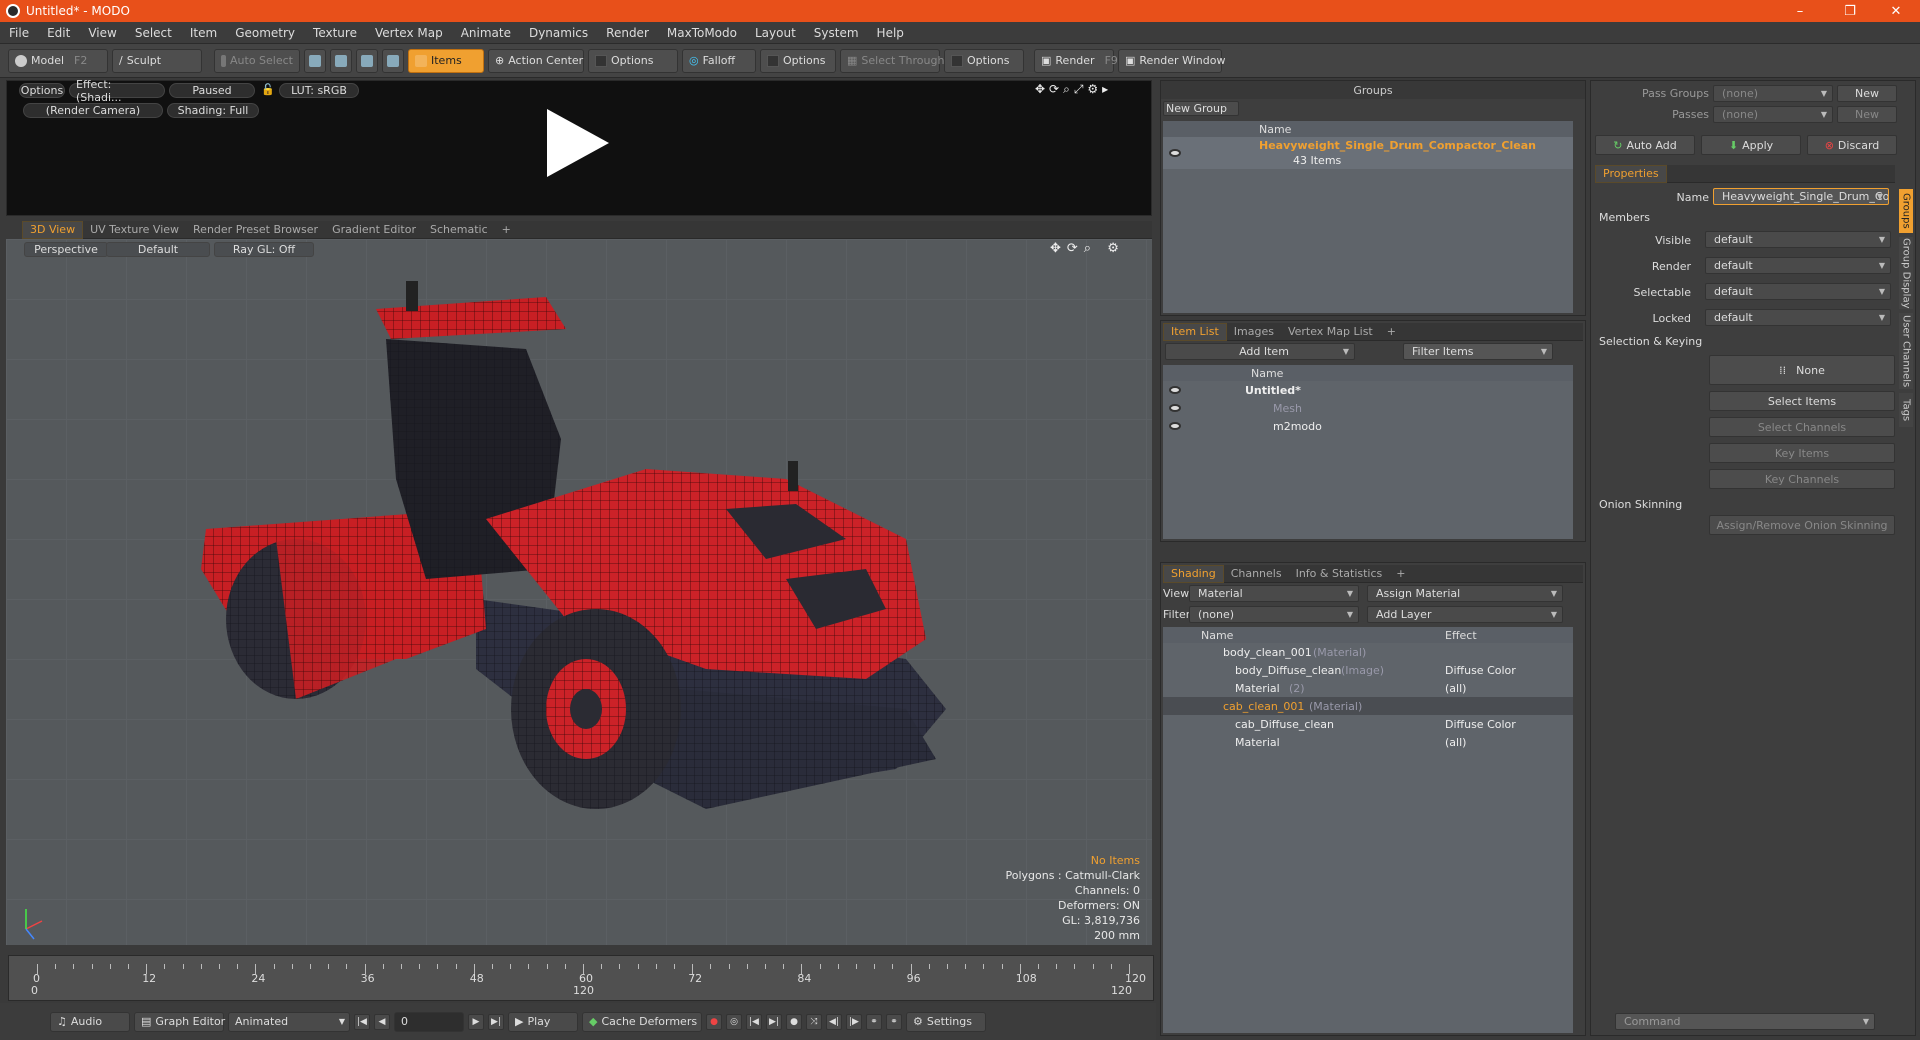 This screenshot has height=1040, width=1920. Describe the element at coordinates (1802, 479) in the screenshot. I see `key-channels-button: Key Channels` at that location.